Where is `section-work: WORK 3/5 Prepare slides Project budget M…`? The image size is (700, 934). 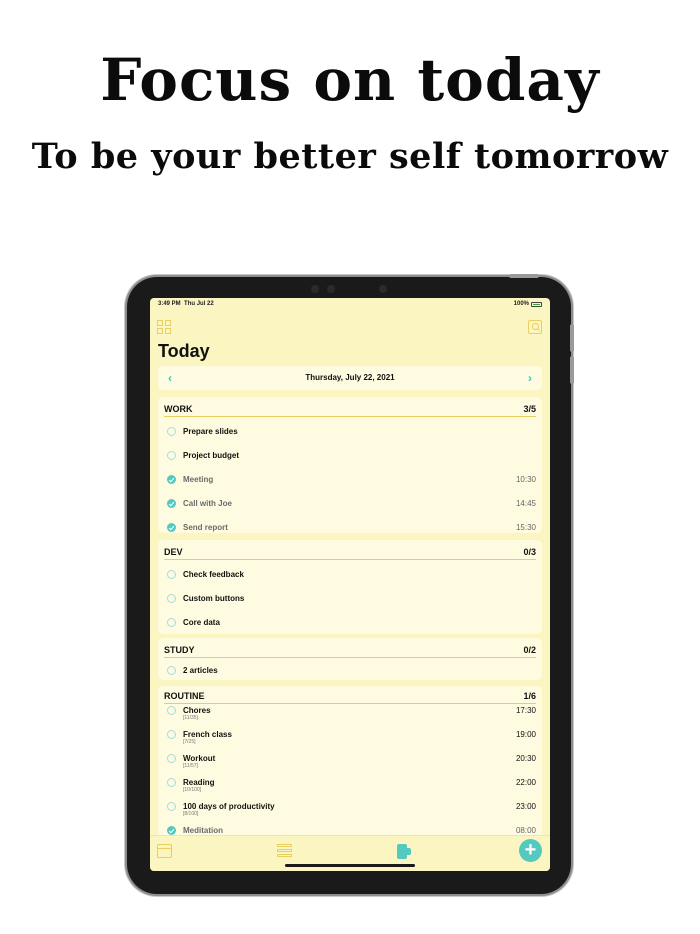 section-work: WORK 3/5 Prepare slides Project budget M… is located at coordinates (350, 465).